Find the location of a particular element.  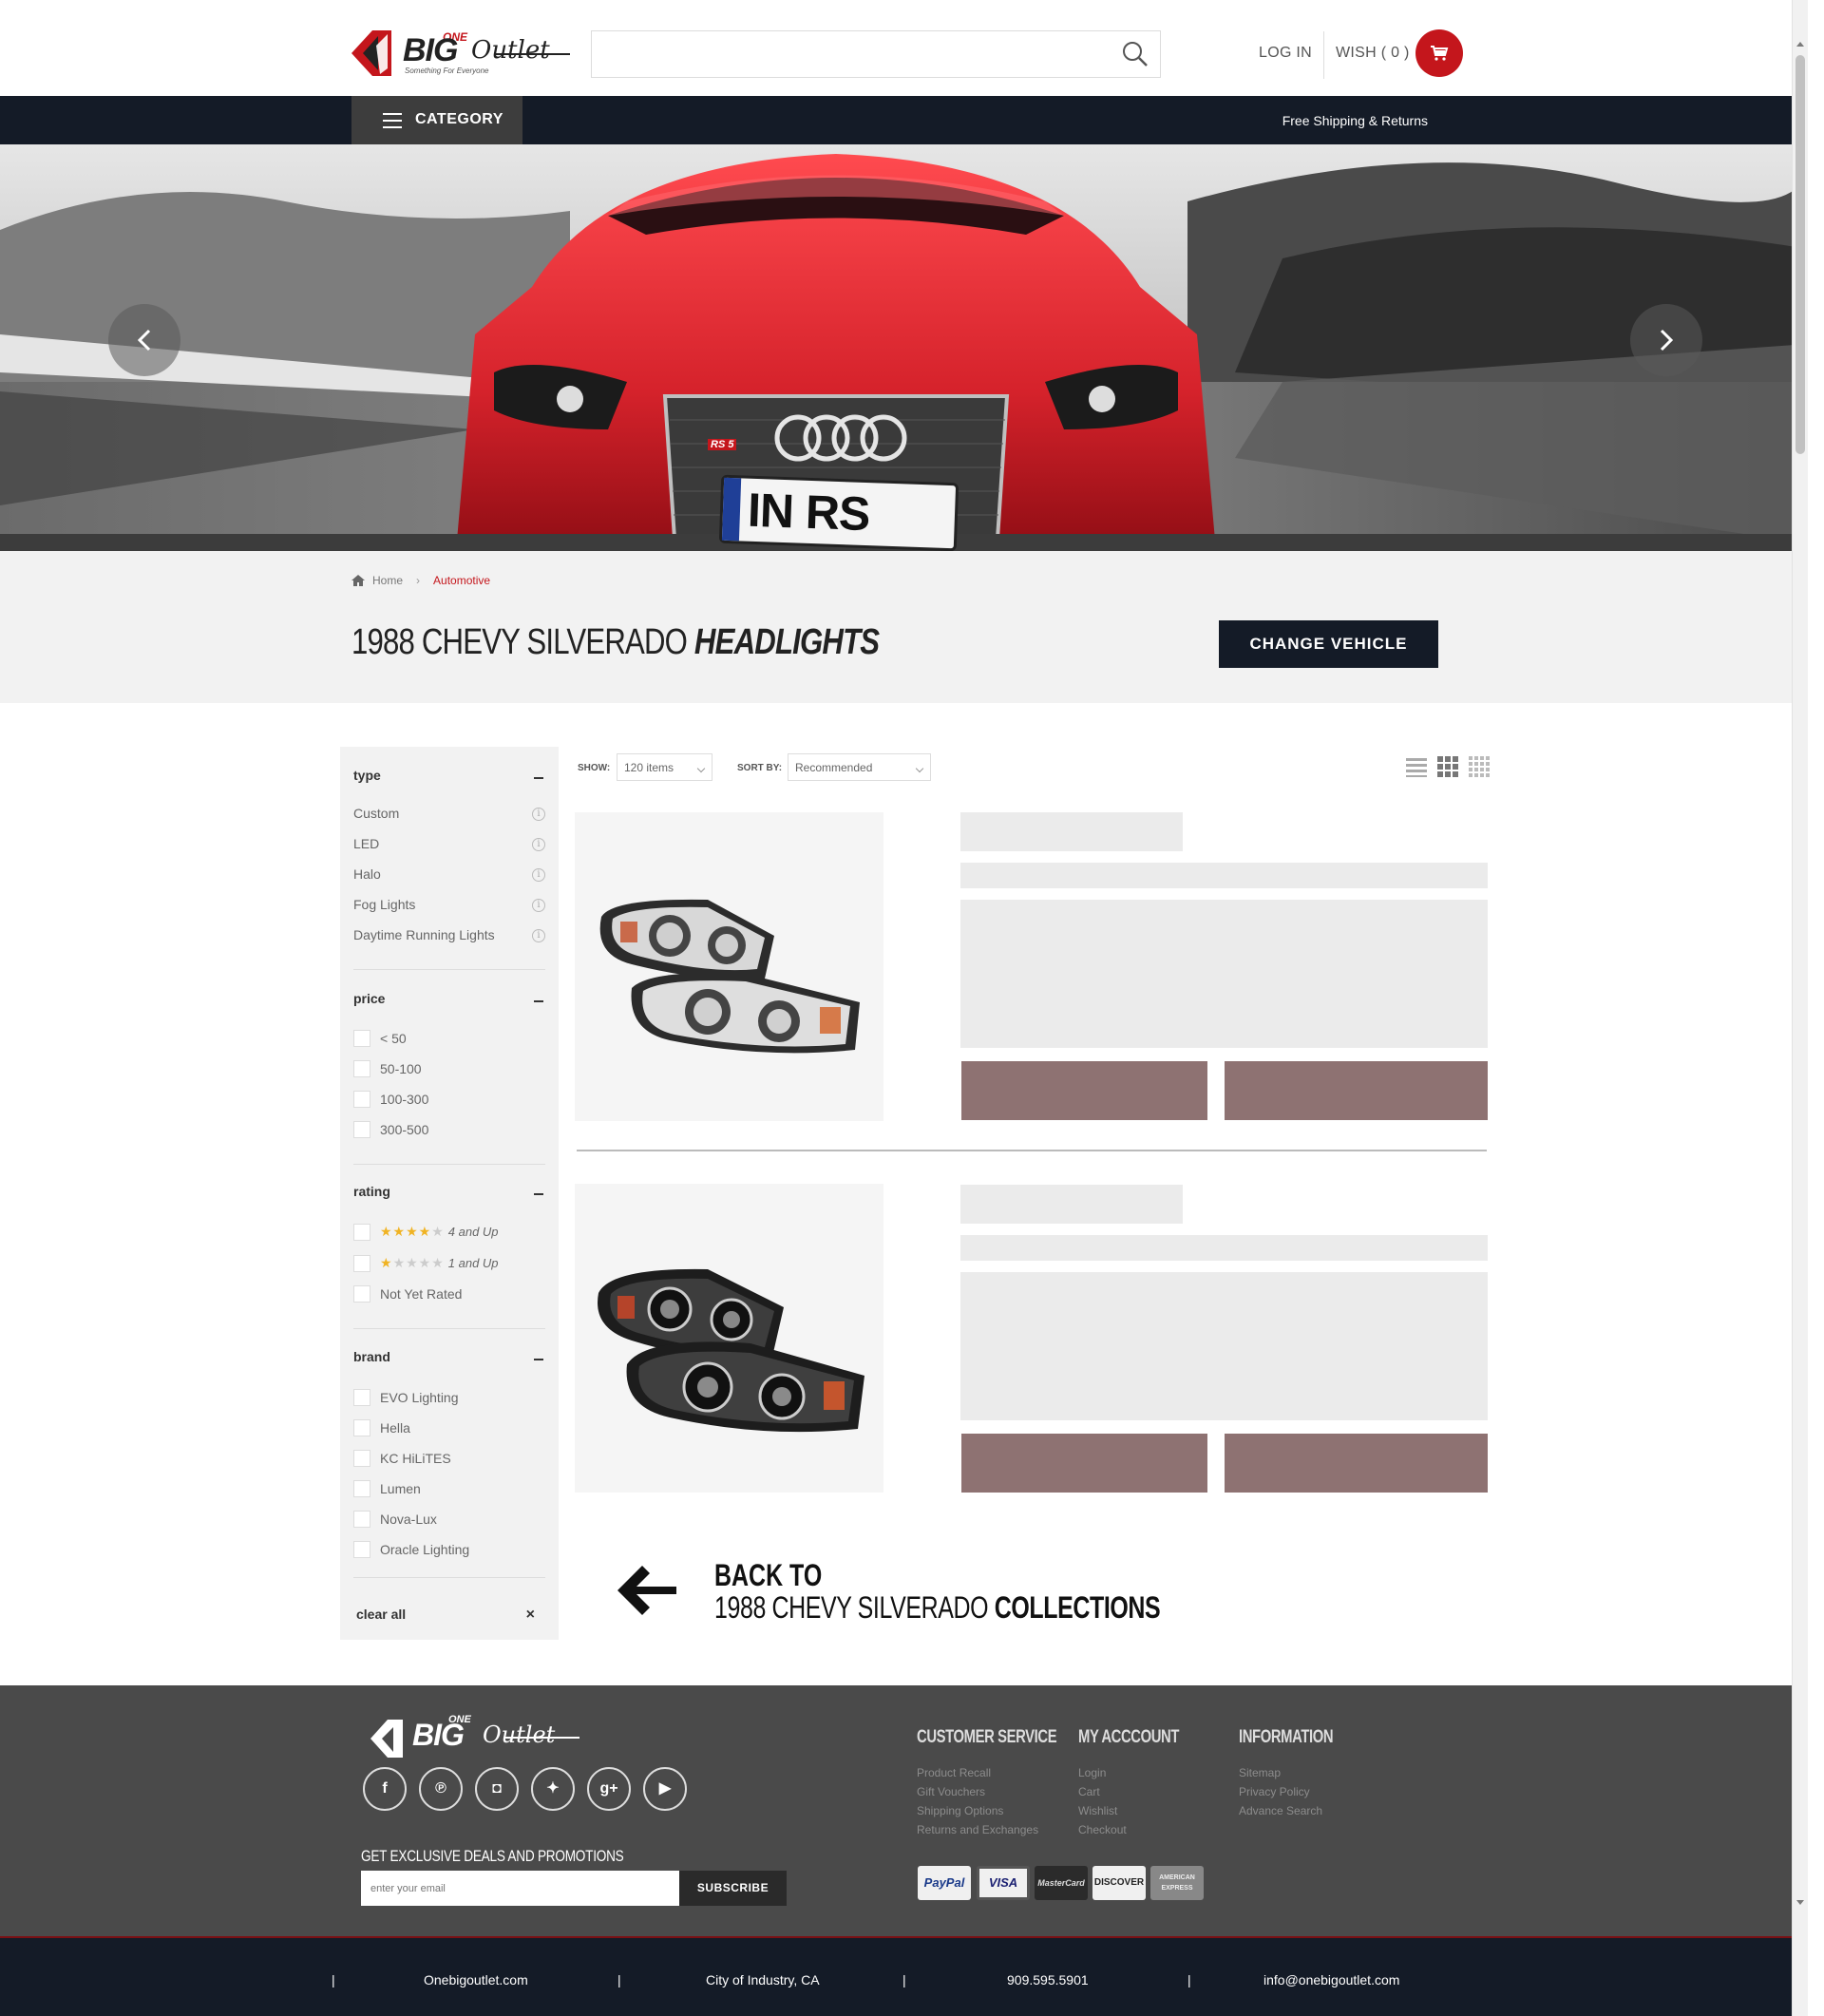

contact-email: info@onebigoutlet.com is located at coordinates (1331, 1980).